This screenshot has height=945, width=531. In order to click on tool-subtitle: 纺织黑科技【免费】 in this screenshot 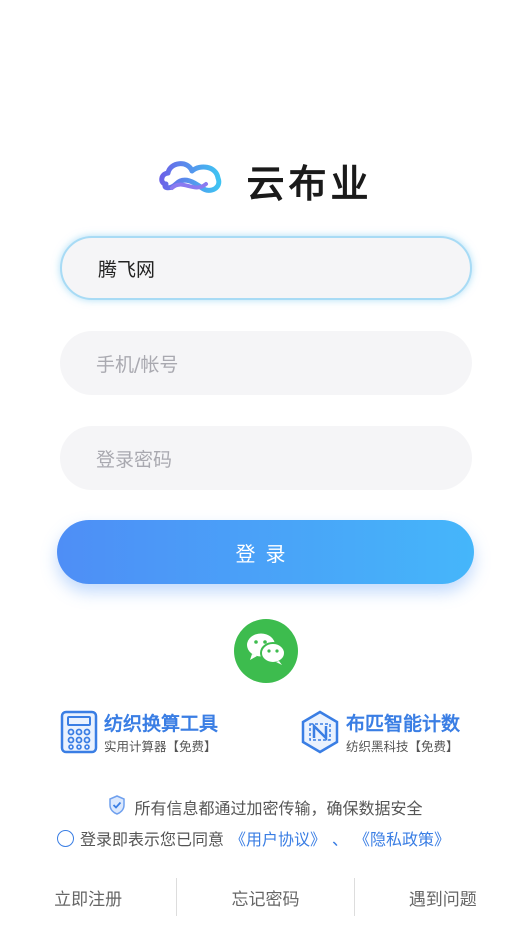, I will do `click(402, 746)`.